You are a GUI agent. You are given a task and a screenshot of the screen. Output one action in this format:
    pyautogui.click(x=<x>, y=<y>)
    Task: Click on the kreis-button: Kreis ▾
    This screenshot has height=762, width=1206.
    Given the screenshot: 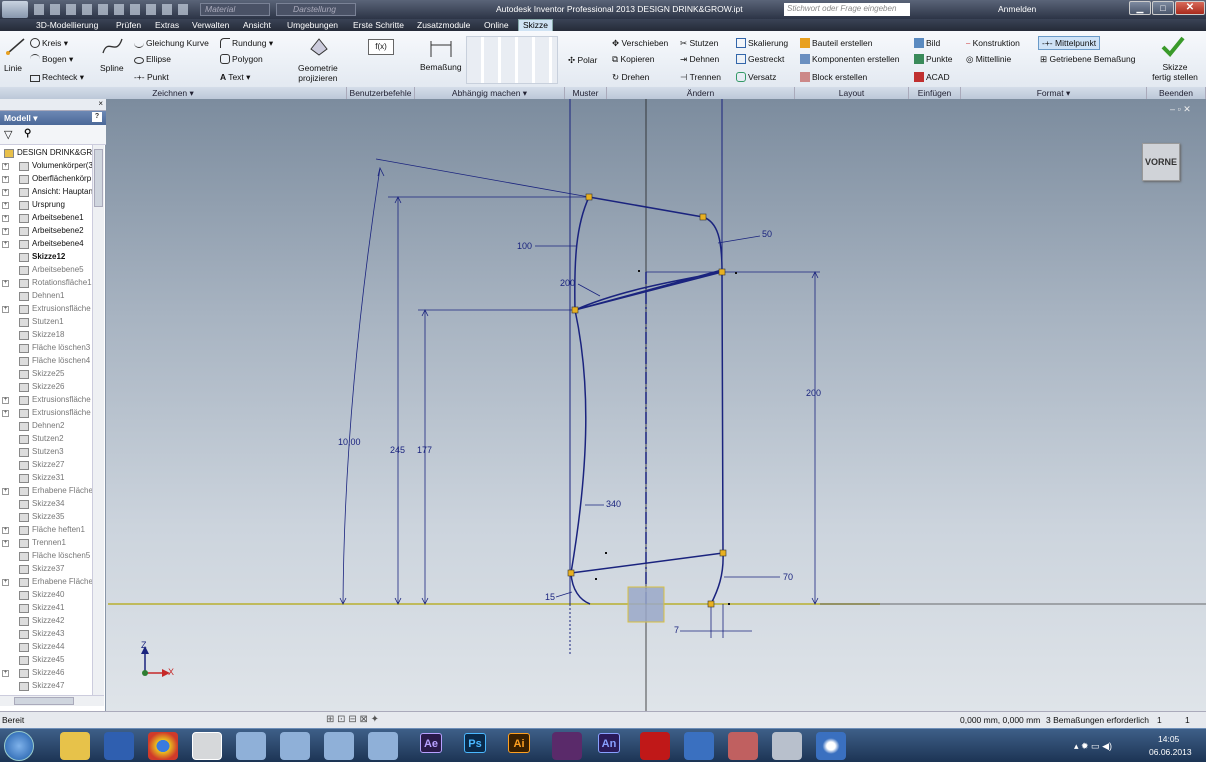 What is the action you would take?
    pyautogui.click(x=49, y=43)
    